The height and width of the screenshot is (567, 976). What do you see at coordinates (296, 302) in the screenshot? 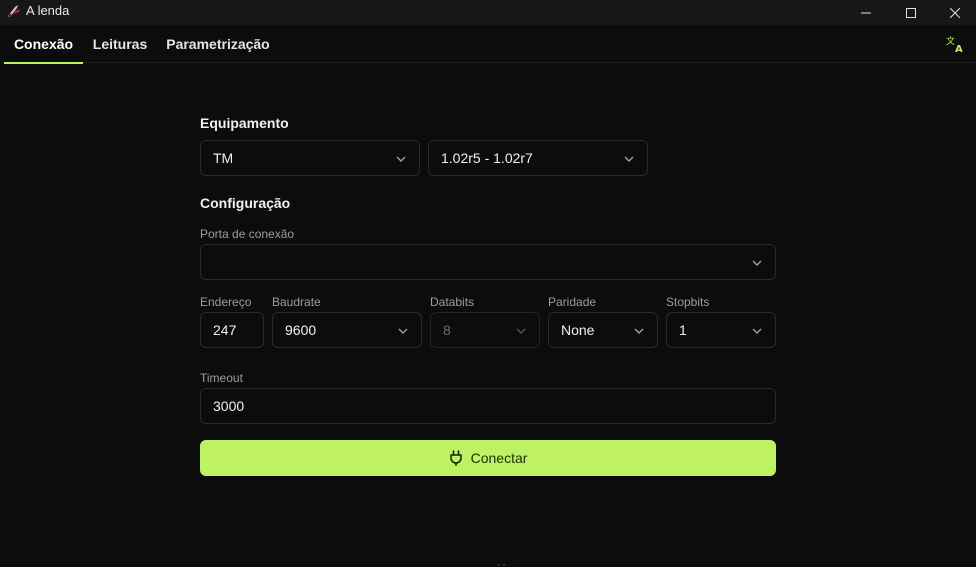
I see `baudrate-label: Baudrate` at bounding box center [296, 302].